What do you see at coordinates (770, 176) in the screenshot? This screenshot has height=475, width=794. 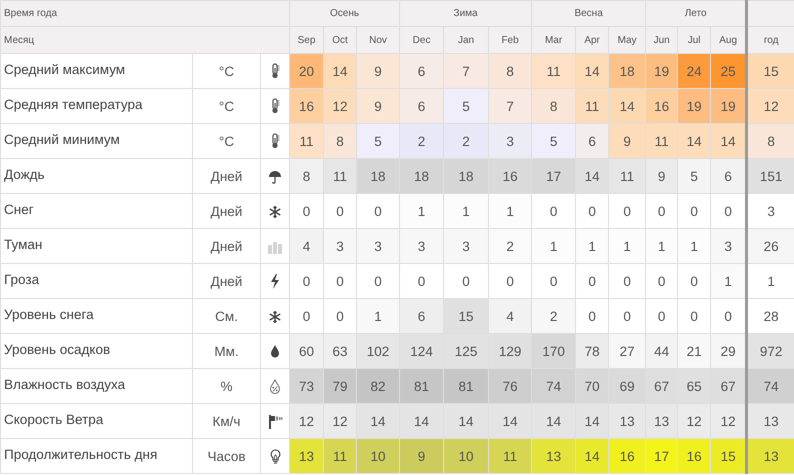 I see `year-total-cell: 151` at bounding box center [770, 176].